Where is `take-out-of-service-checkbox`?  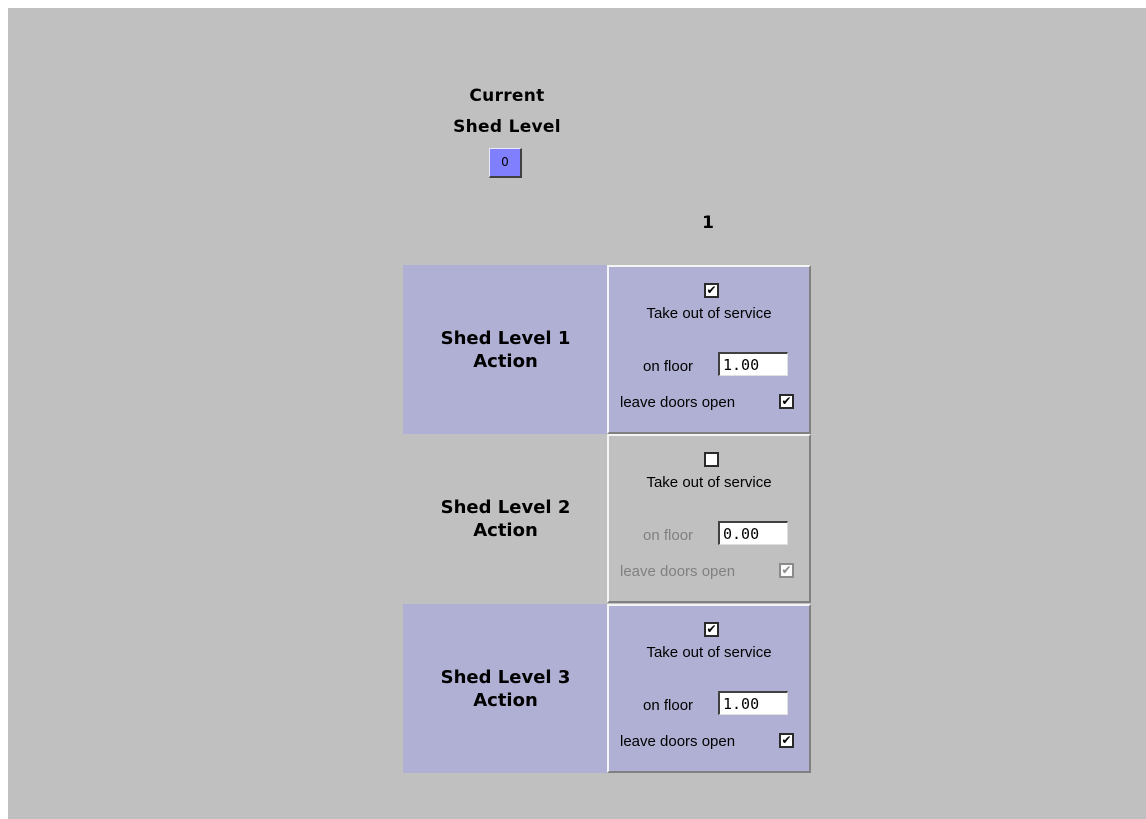 take-out-of-service-checkbox is located at coordinates (711, 459).